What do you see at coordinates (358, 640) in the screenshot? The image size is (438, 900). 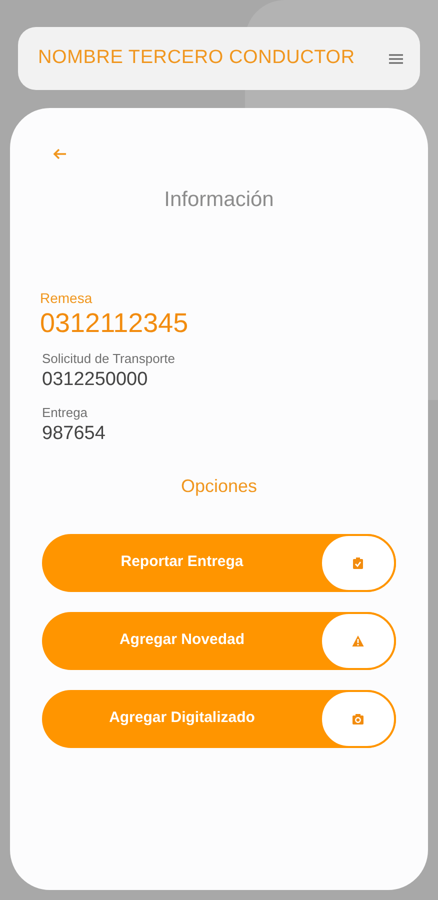 I see `warning-icon` at bounding box center [358, 640].